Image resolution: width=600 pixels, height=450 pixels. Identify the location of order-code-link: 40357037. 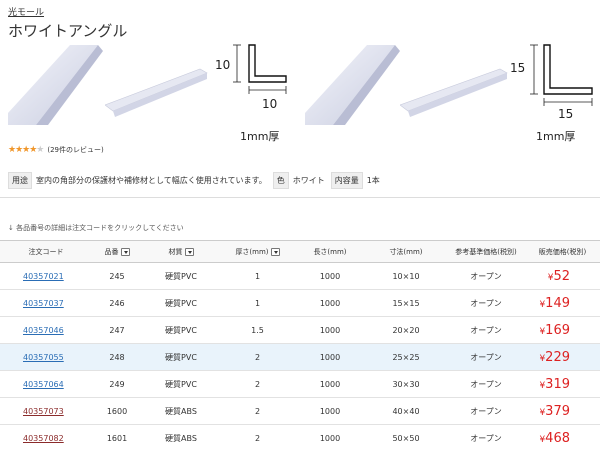
(43, 303).